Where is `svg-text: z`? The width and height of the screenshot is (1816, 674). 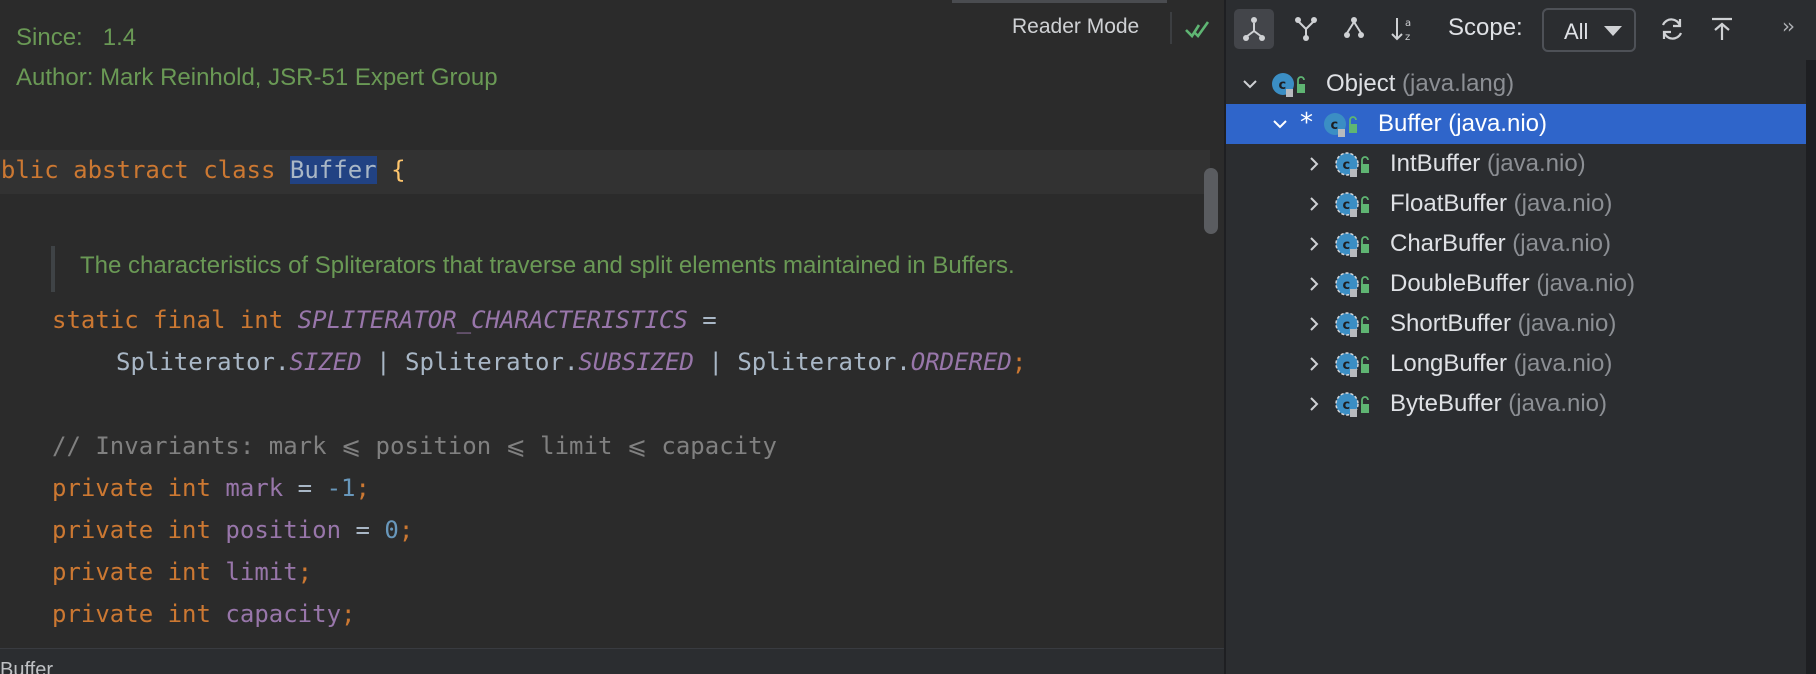
svg-text: z is located at coordinates (1407, 37).